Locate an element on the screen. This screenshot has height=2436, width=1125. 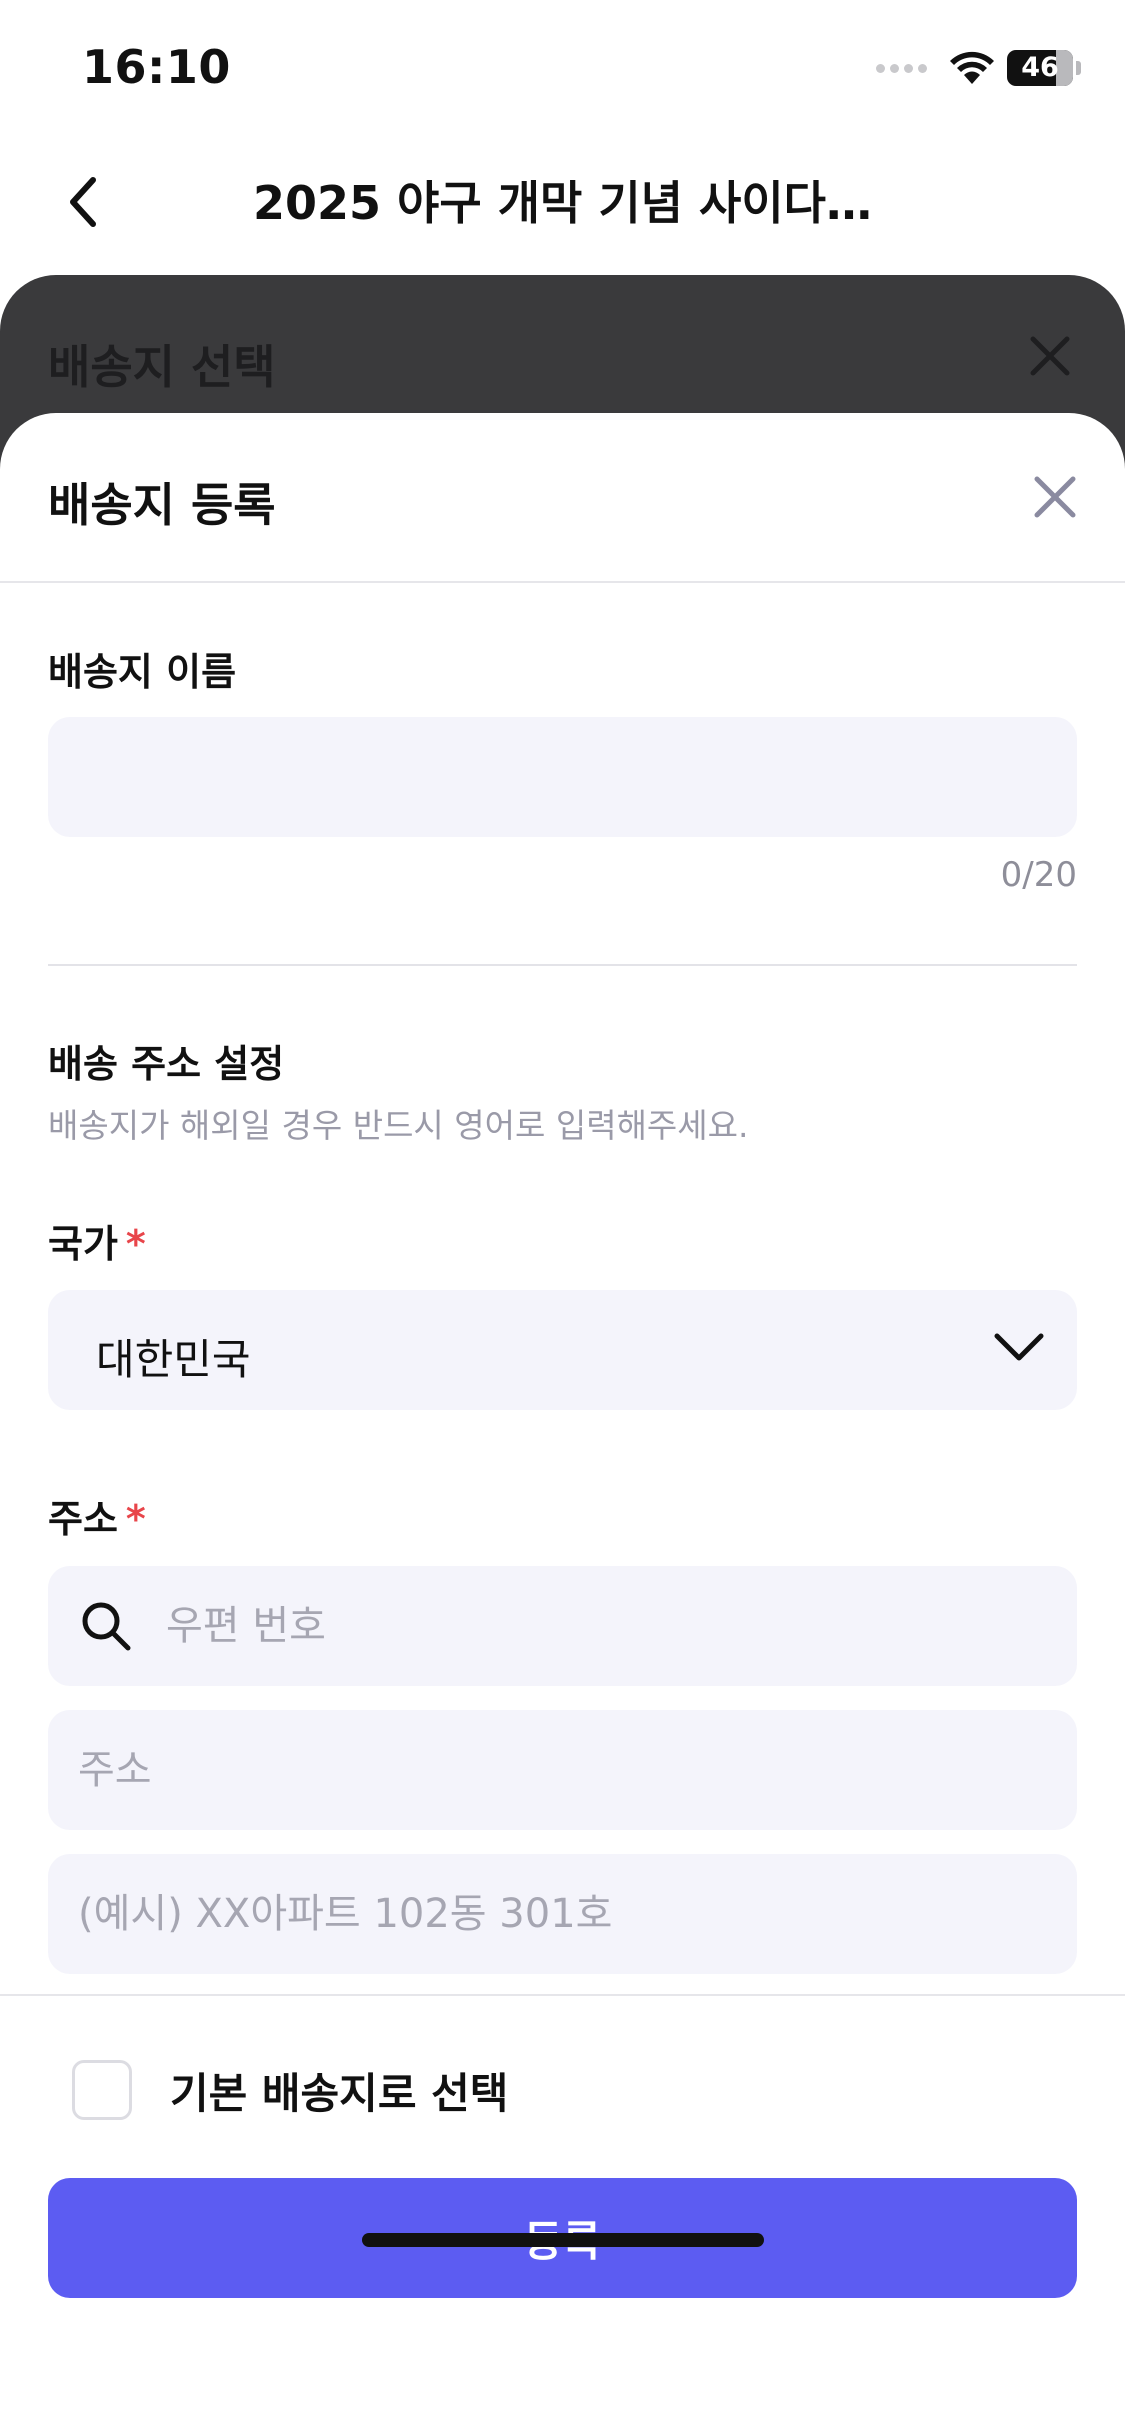
address-detail-input is located at coordinates (562, 1914).